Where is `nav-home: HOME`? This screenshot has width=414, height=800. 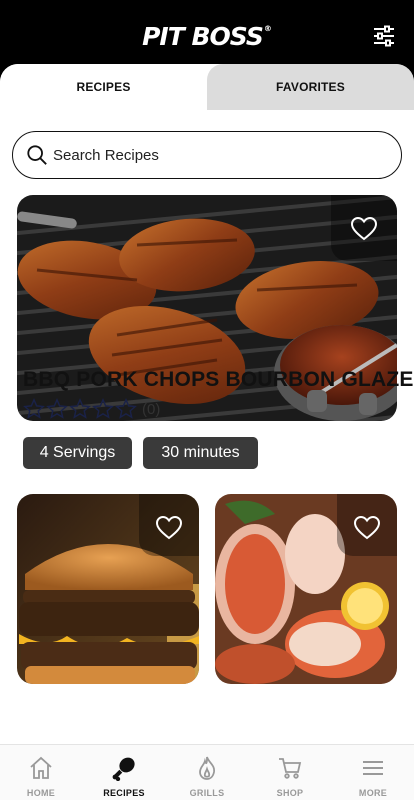 nav-home: HOME is located at coordinates (41, 772).